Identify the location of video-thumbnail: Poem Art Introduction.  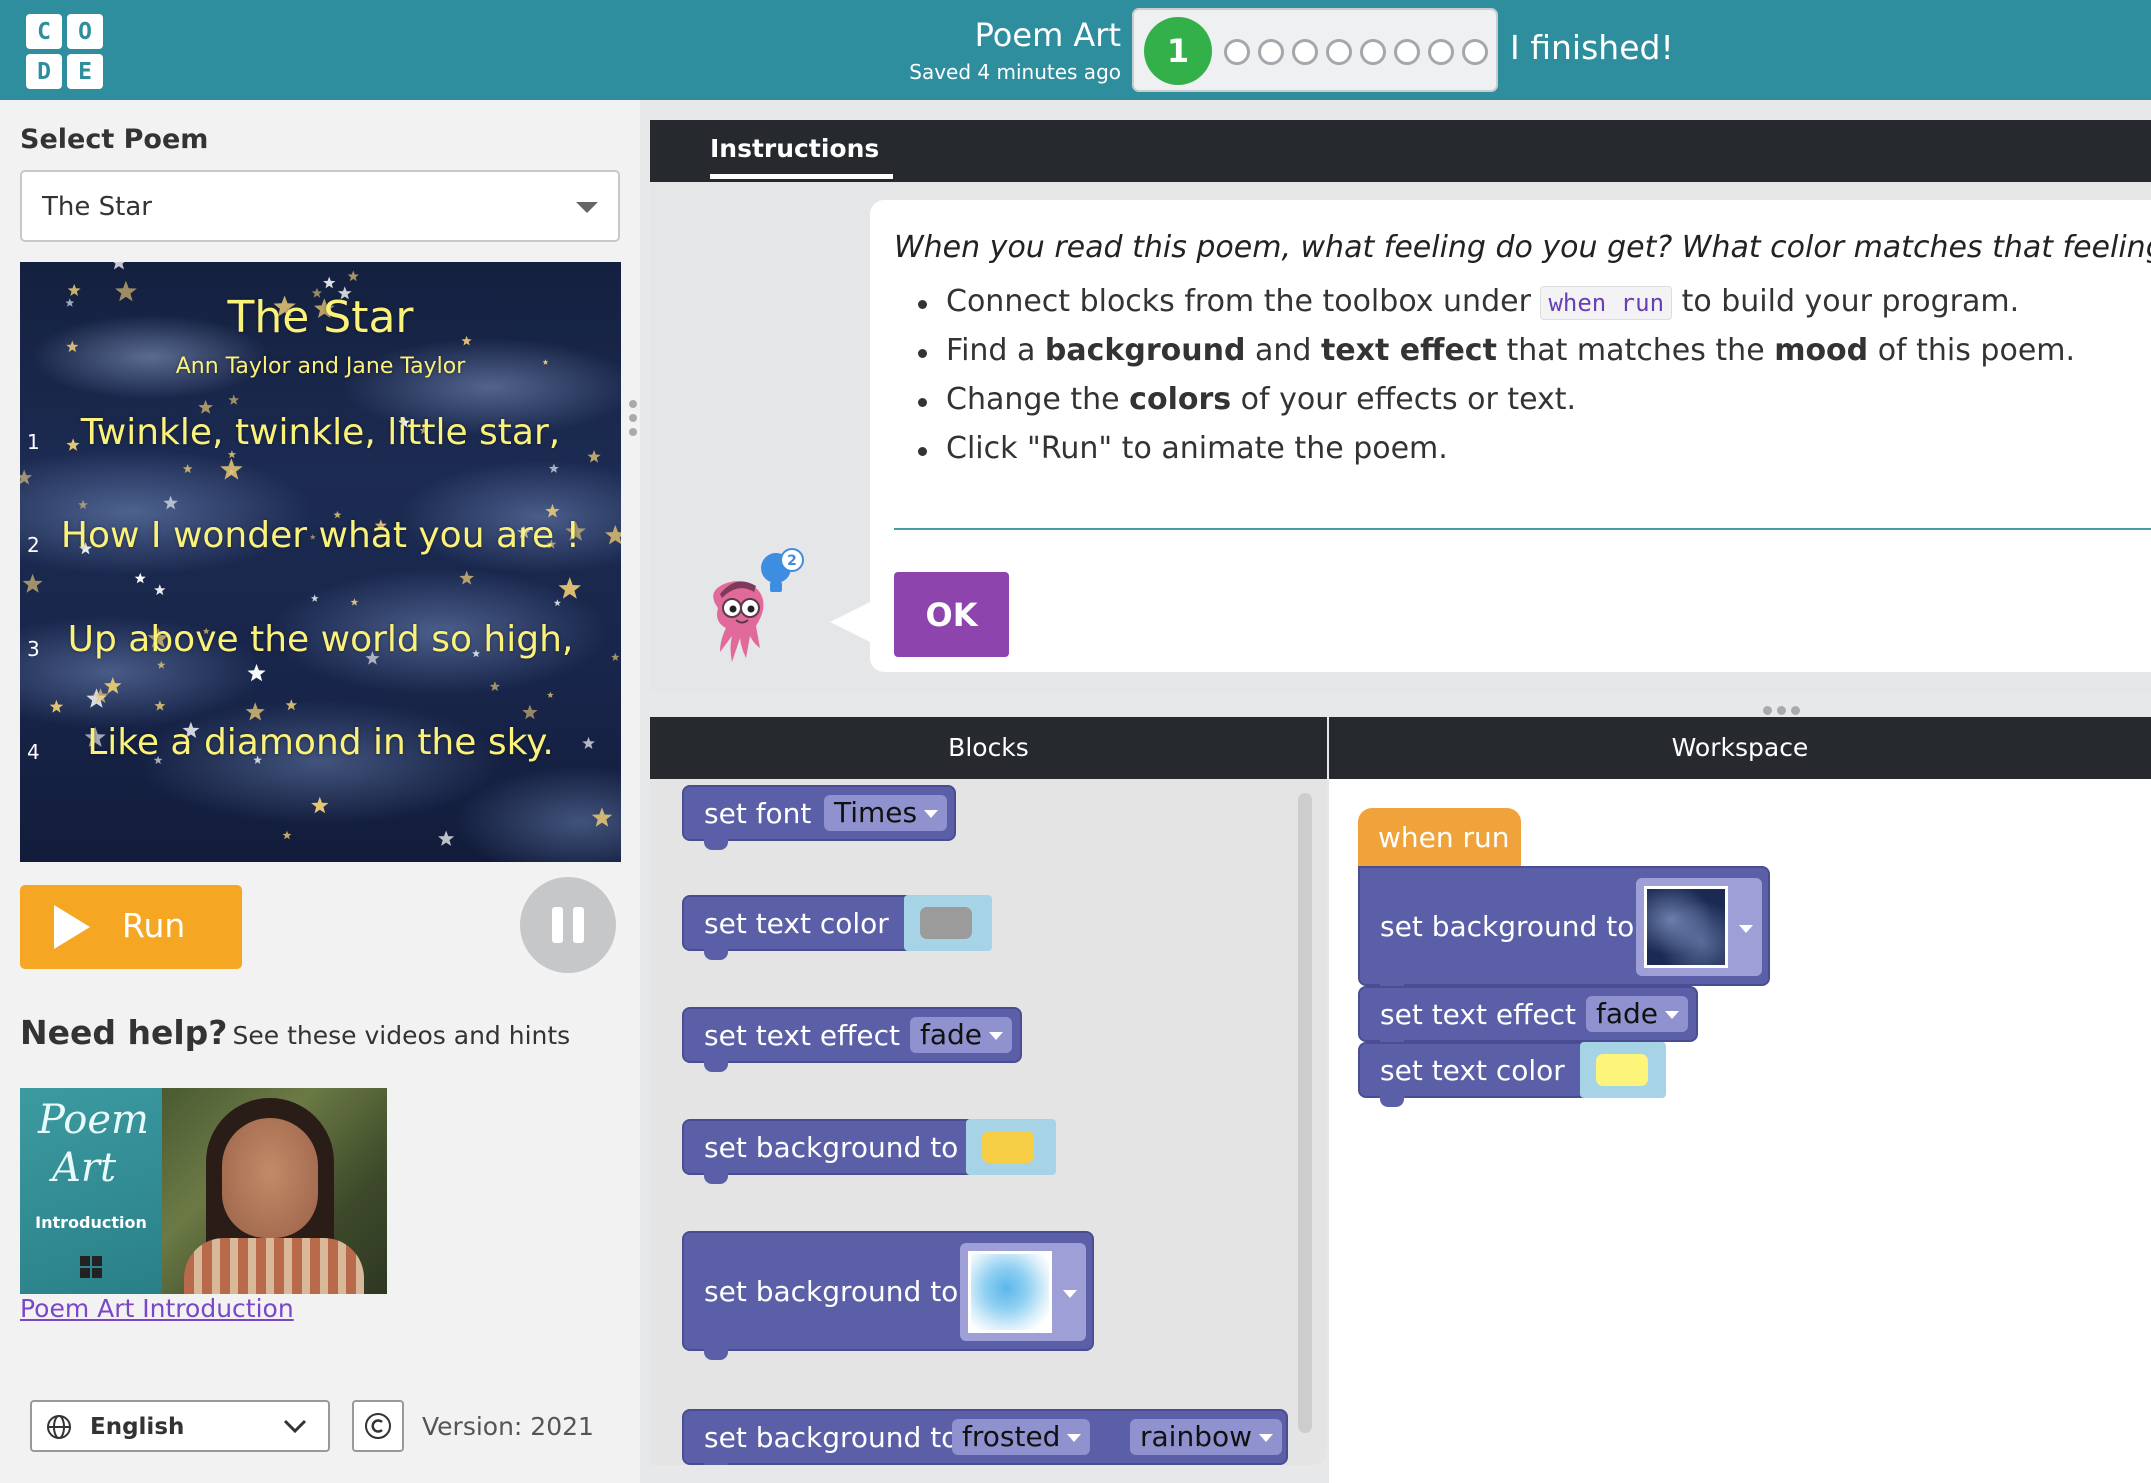
(203, 1191).